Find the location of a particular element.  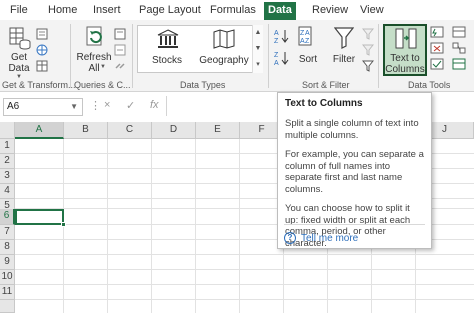

stocks-button: Stocks is located at coordinates (167, 49).